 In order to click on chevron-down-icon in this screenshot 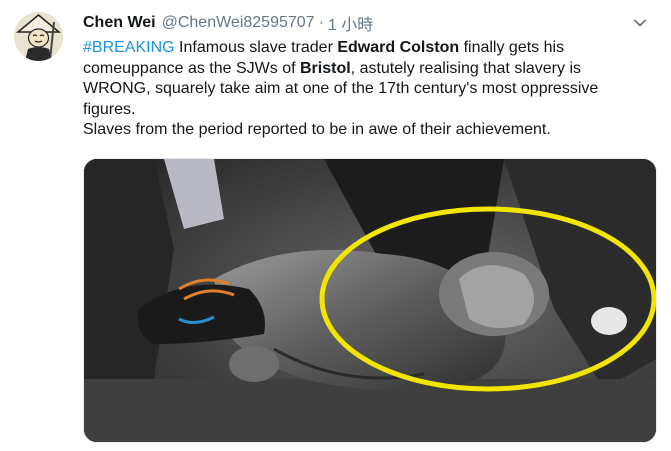, I will do `click(640, 23)`.